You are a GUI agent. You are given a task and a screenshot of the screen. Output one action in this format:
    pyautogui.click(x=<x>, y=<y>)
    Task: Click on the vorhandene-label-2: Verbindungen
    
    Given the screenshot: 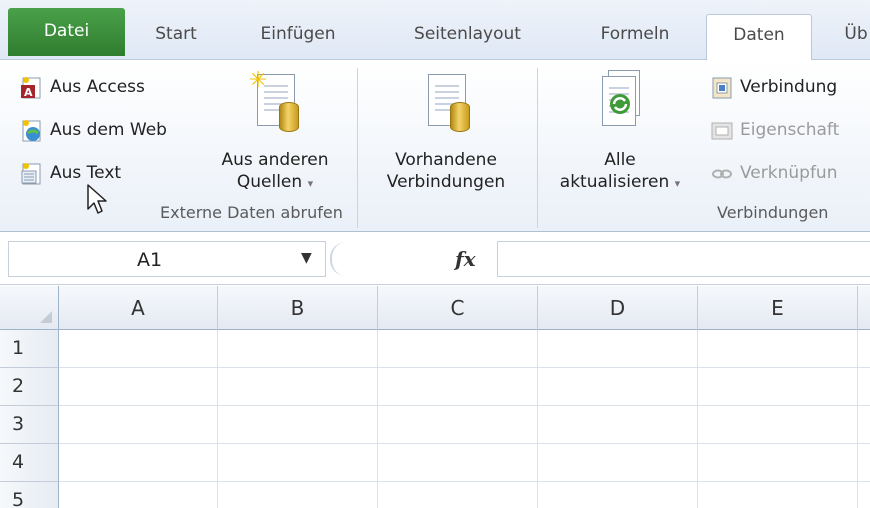 What is the action you would take?
    pyautogui.click(x=446, y=182)
    